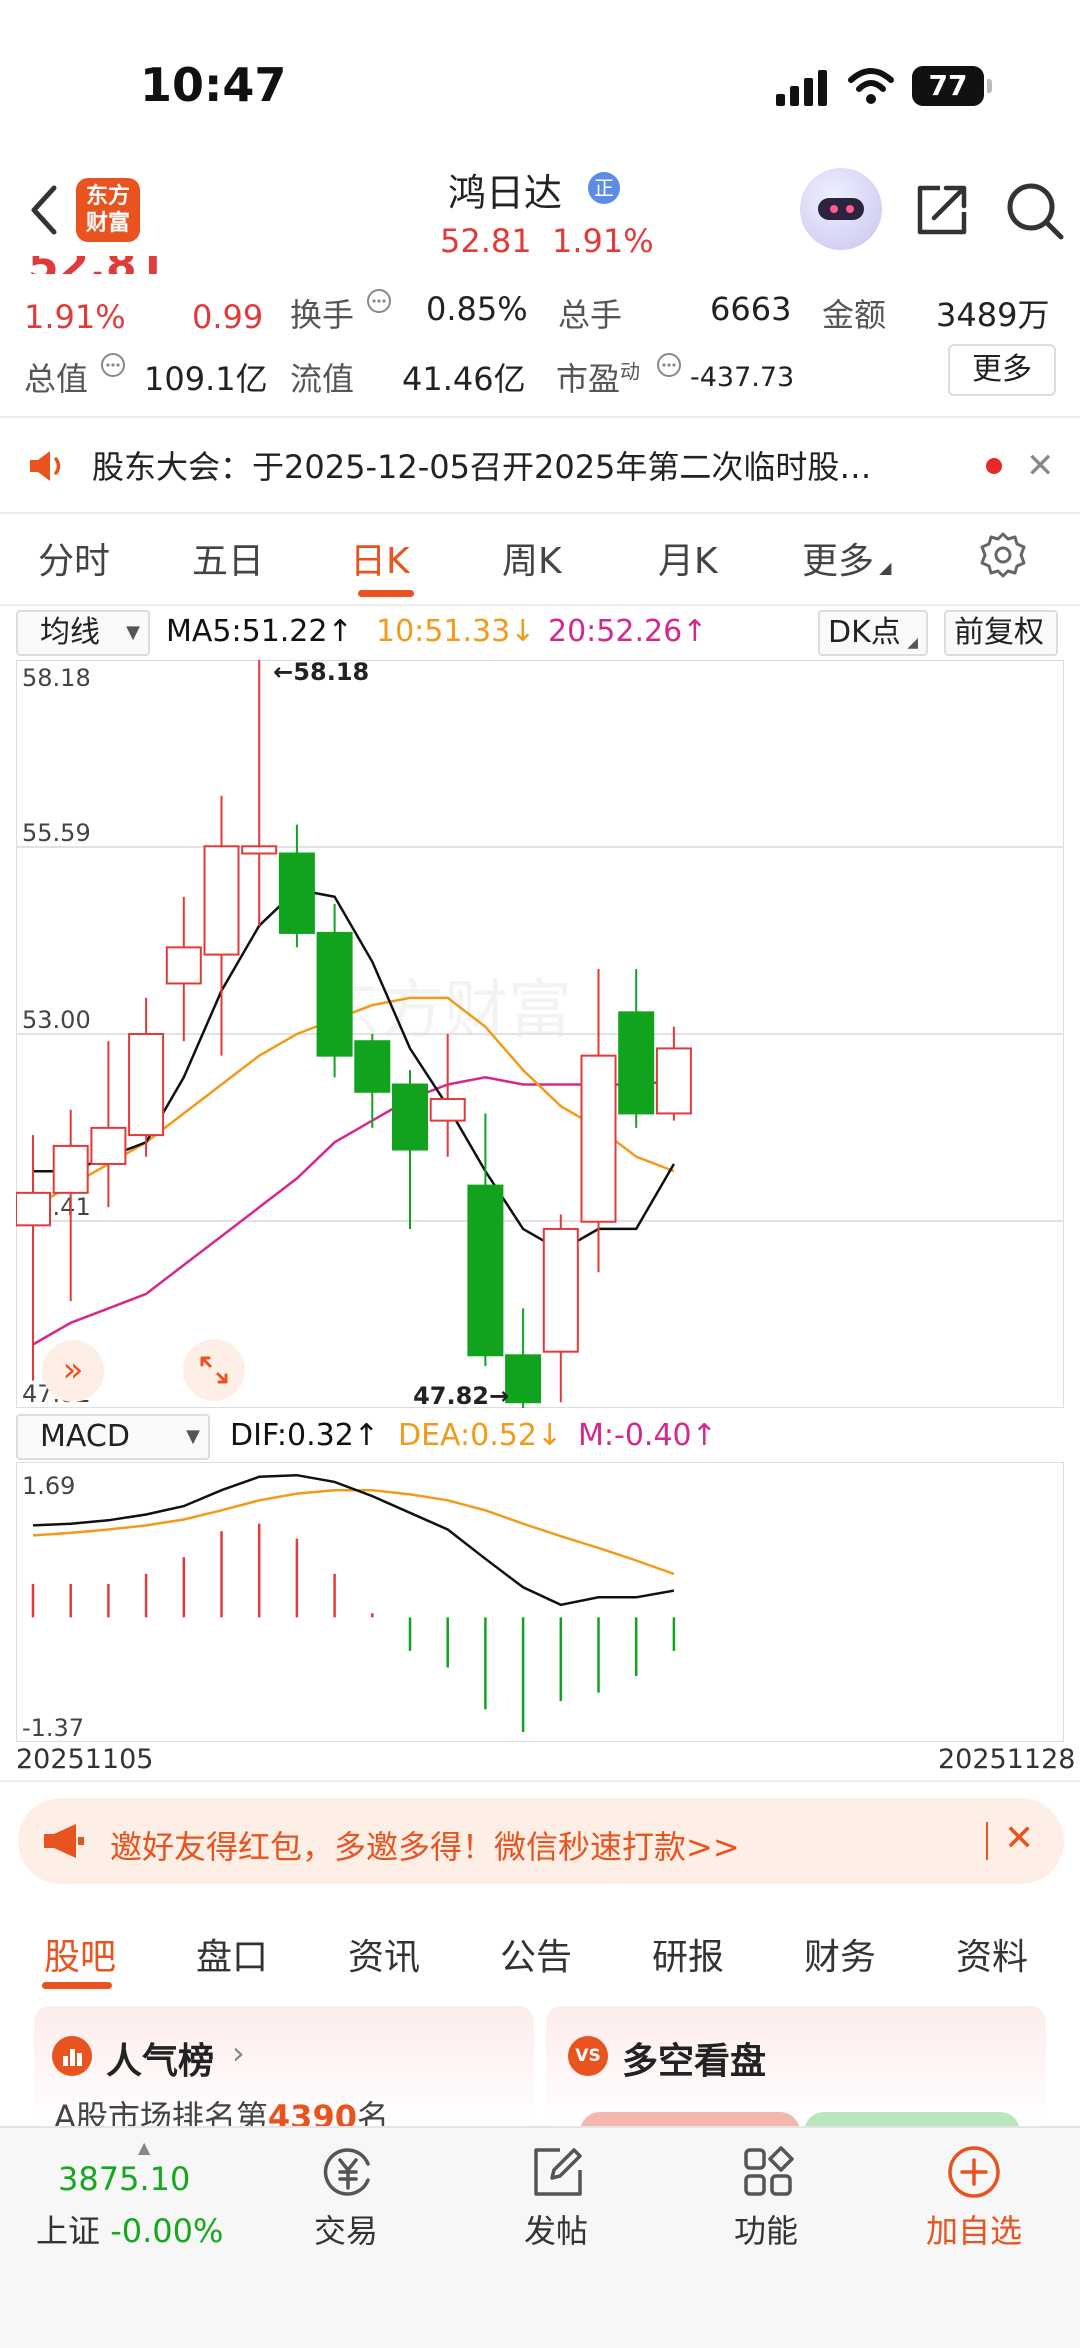  What do you see at coordinates (221, 2109) in the screenshot?
I see `popularity-rank-line: A股市场排名第4390名` at bounding box center [221, 2109].